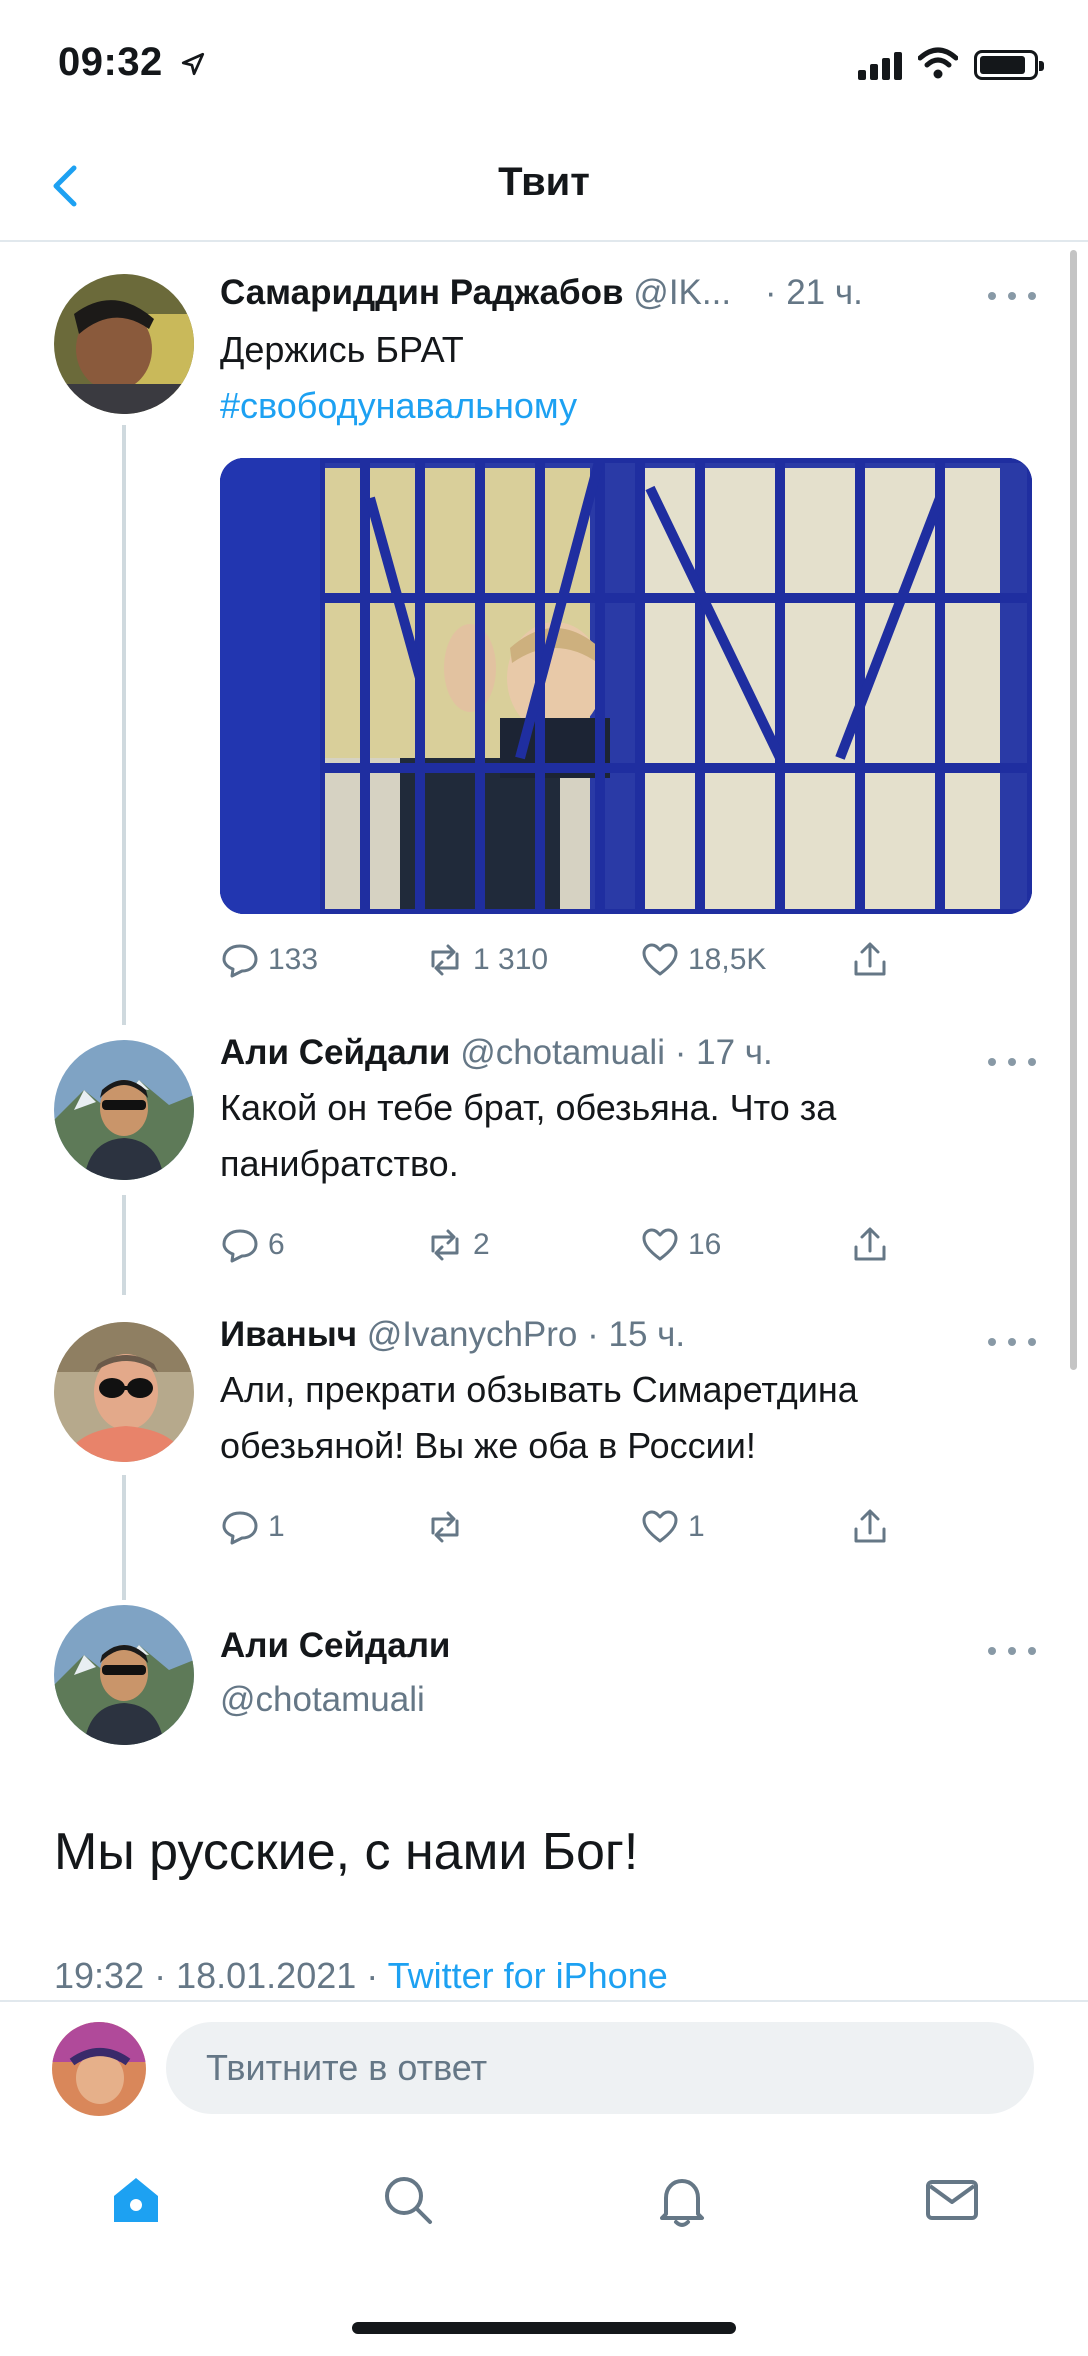 The image size is (1088, 2356). I want to click on tab-bar, so click(544, 2205).